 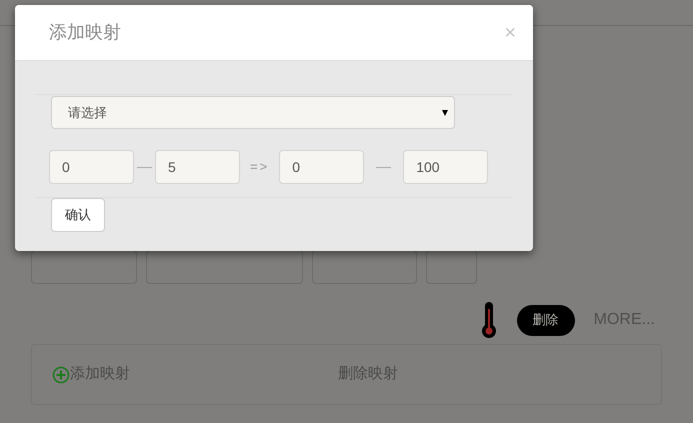 What do you see at coordinates (489, 320) in the screenshot?
I see `thermometer-icon` at bounding box center [489, 320].